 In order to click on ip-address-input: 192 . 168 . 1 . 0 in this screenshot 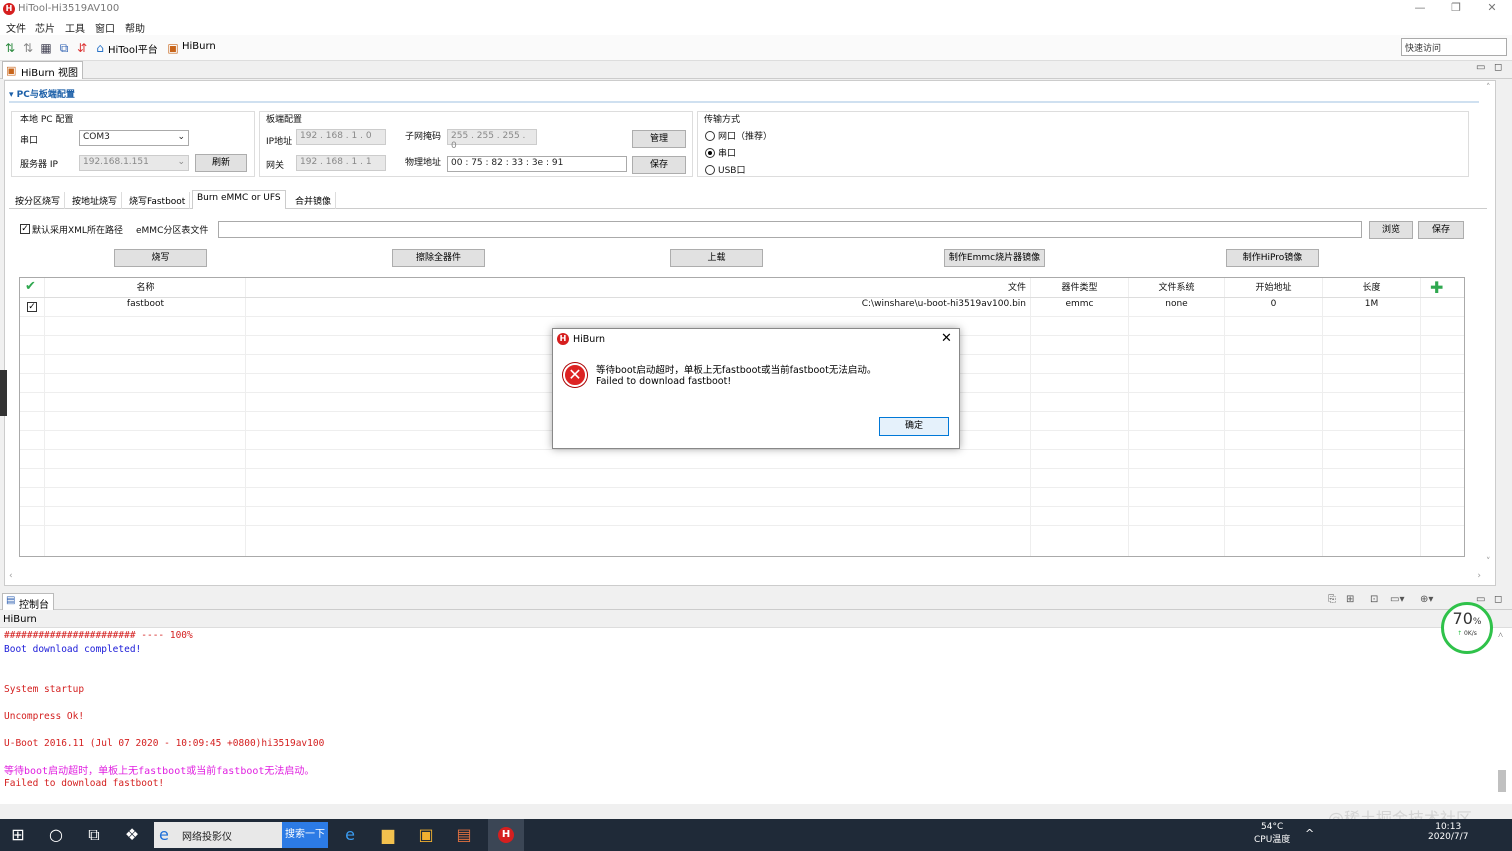, I will do `click(341, 137)`.